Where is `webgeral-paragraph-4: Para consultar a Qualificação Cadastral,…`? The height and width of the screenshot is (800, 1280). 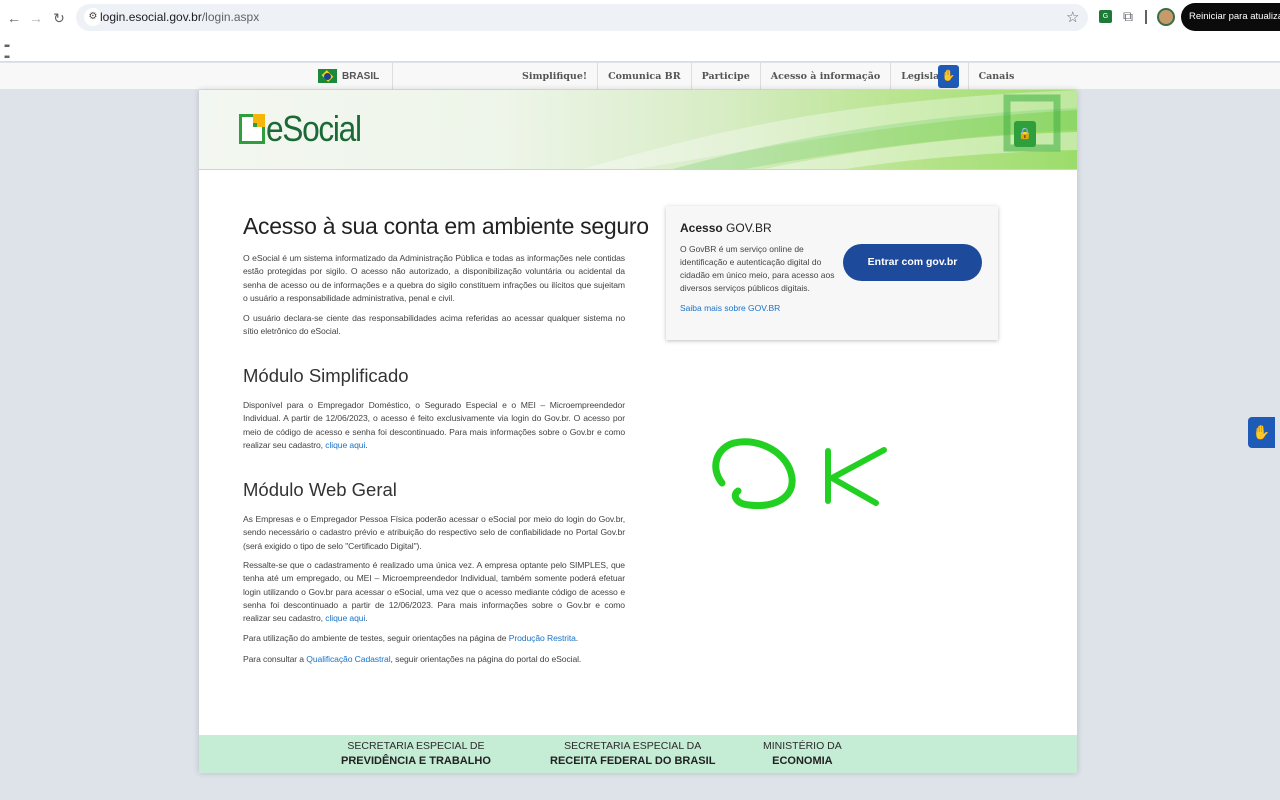
webgeral-paragraph-4: Para consultar a Qualificação Cadastral,… is located at coordinates (412, 659).